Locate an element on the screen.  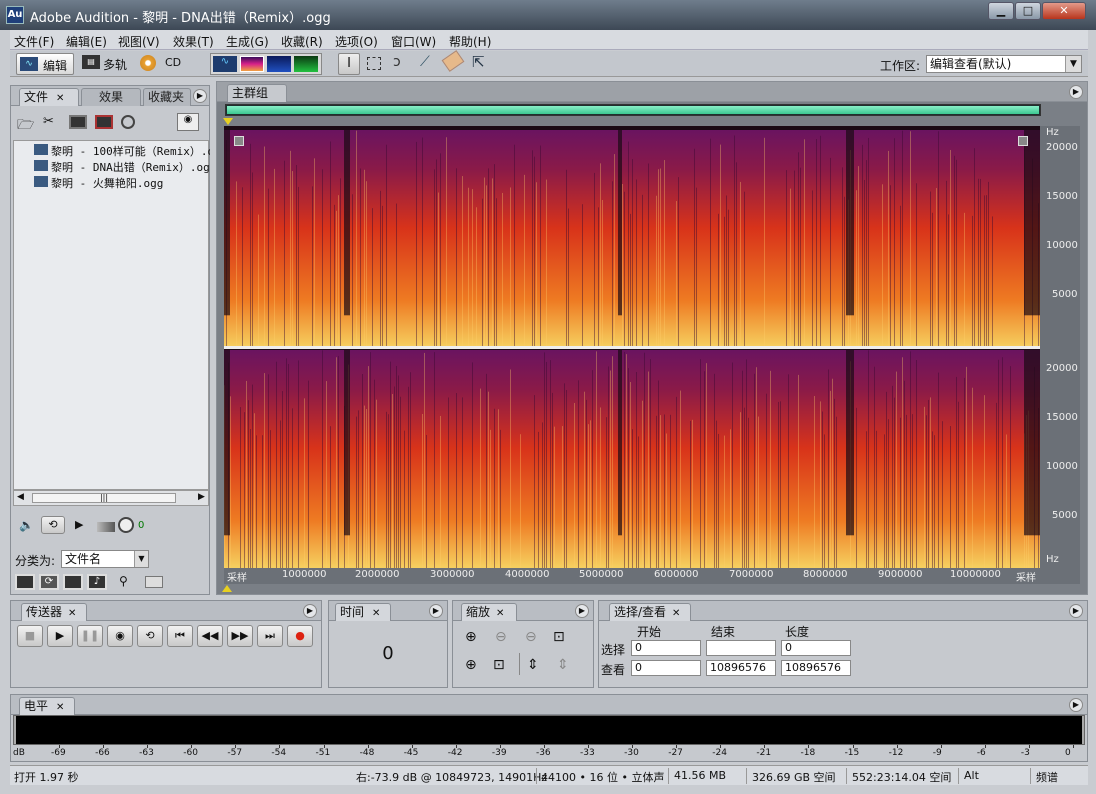
volume-knob is located at coordinates (126, 525).